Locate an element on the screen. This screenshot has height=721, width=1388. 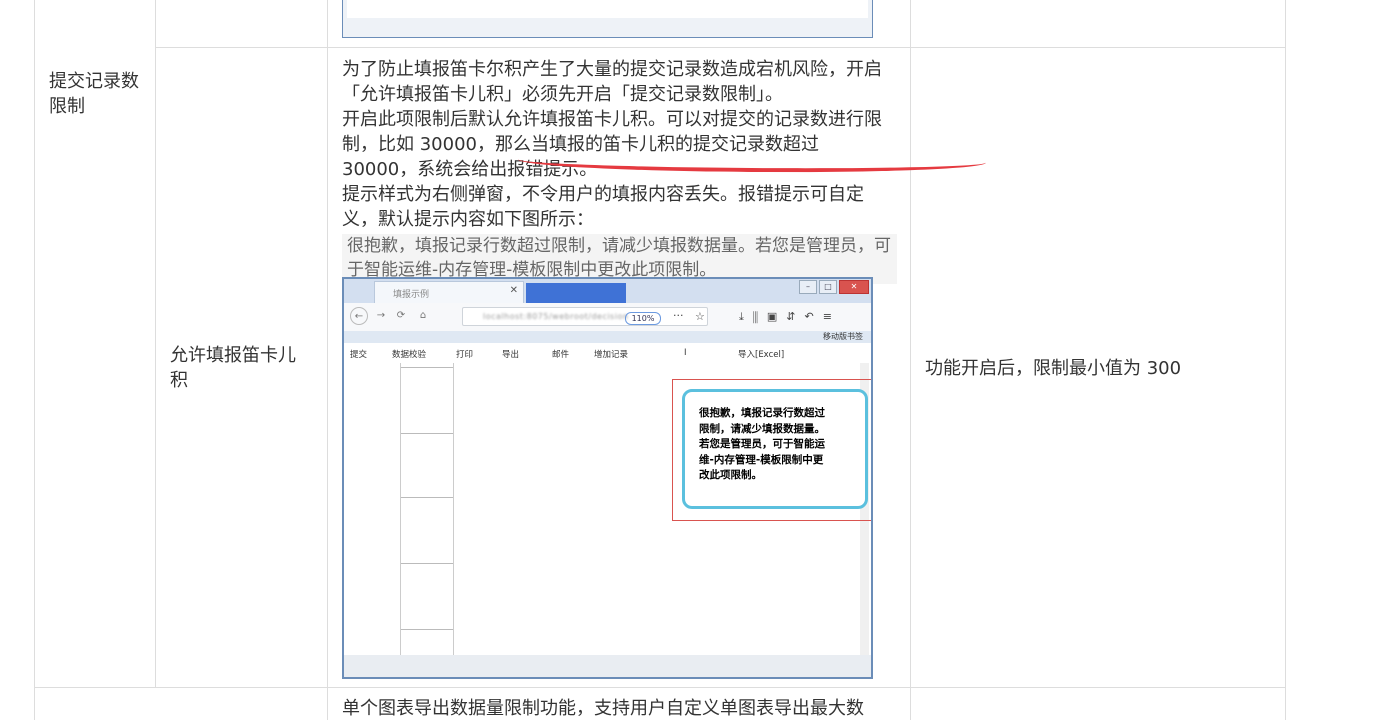
verify-button: 数据校验 is located at coordinates (409, 355).